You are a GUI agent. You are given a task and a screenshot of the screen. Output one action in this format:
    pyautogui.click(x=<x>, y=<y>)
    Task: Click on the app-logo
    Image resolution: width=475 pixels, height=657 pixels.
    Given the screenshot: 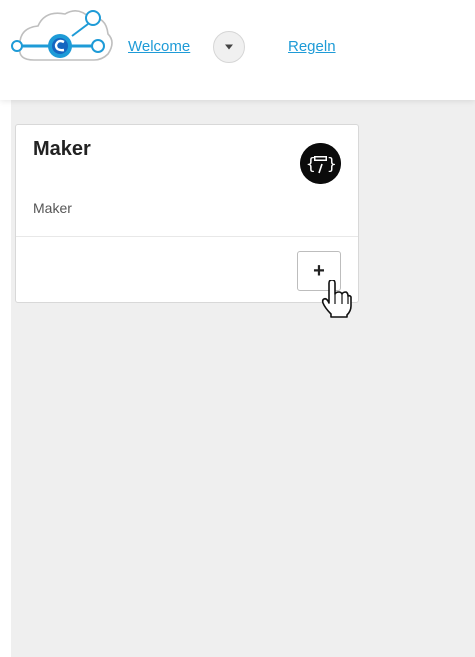 What is the action you would take?
    pyautogui.click(x=62, y=38)
    